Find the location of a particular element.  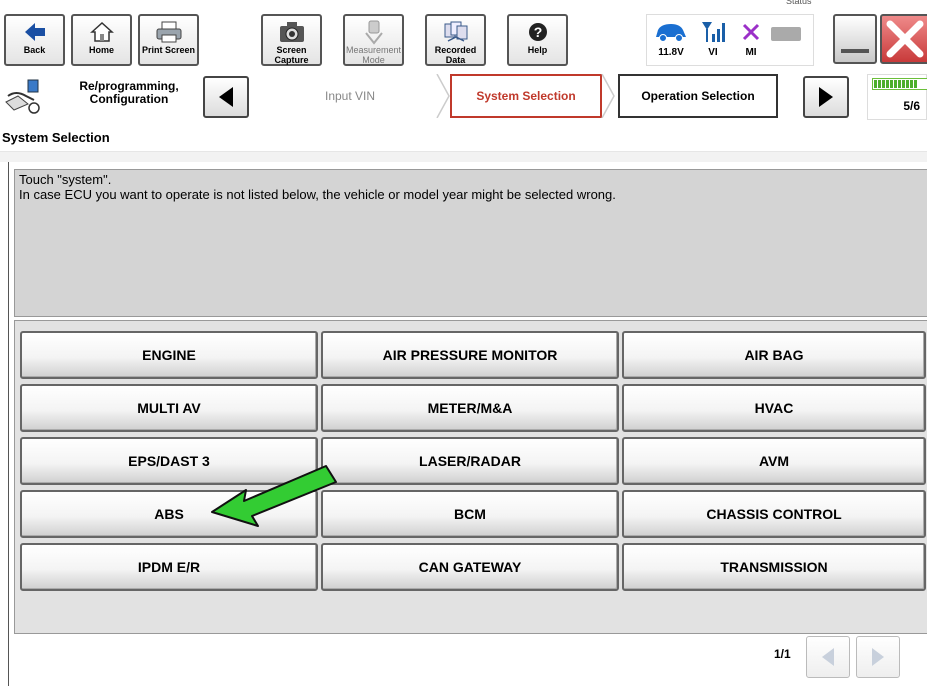

page-previous-button is located at coordinates (828, 657).